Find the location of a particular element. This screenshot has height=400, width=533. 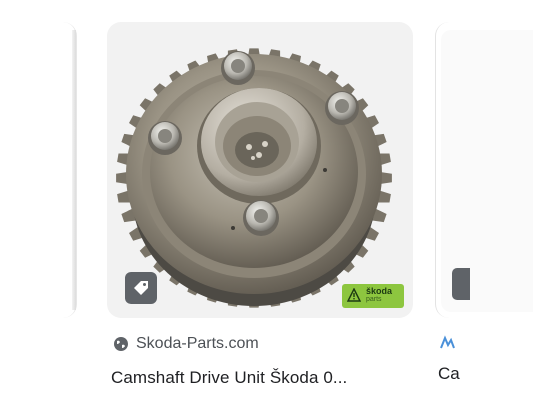

badge-sub-text: parts is located at coordinates (374, 299).